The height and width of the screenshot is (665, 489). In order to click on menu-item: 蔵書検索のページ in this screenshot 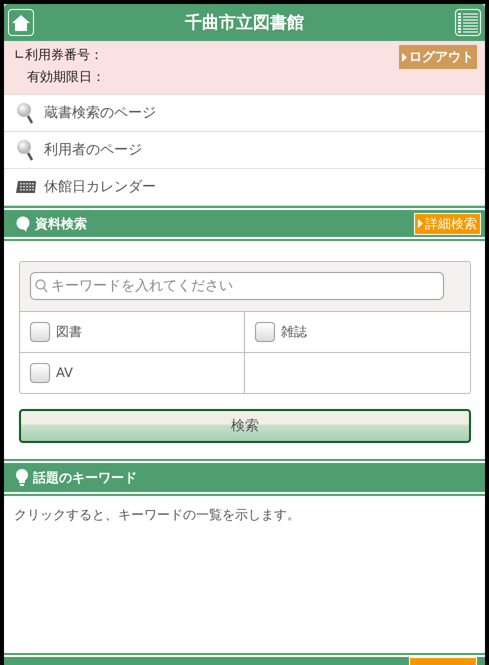, I will do `click(244, 113)`.